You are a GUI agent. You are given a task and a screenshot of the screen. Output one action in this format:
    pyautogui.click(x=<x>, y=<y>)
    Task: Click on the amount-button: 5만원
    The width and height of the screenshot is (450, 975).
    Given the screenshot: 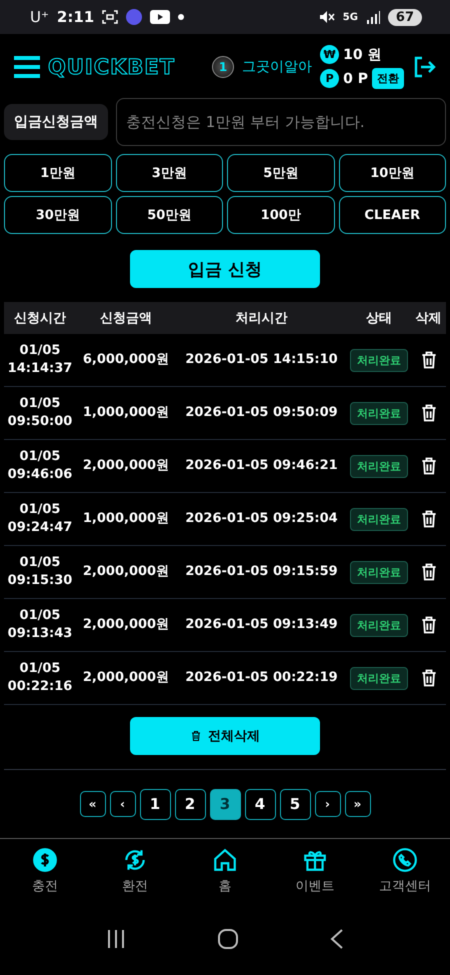 What is the action you would take?
    pyautogui.click(x=280, y=173)
    